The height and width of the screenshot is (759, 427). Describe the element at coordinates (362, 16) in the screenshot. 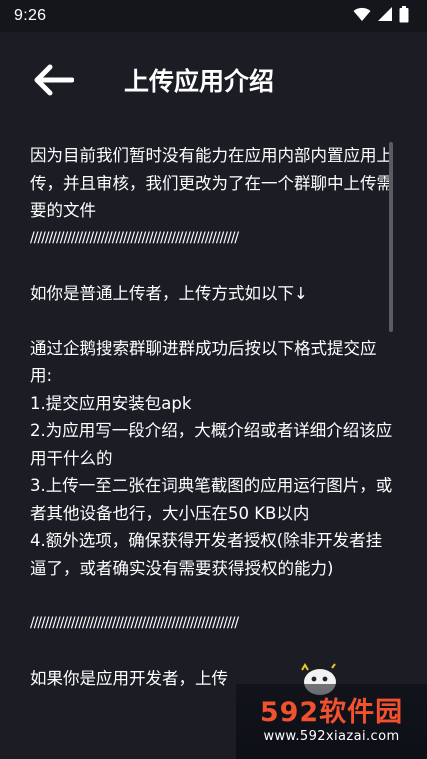

I see `wifi-icon` at that location.